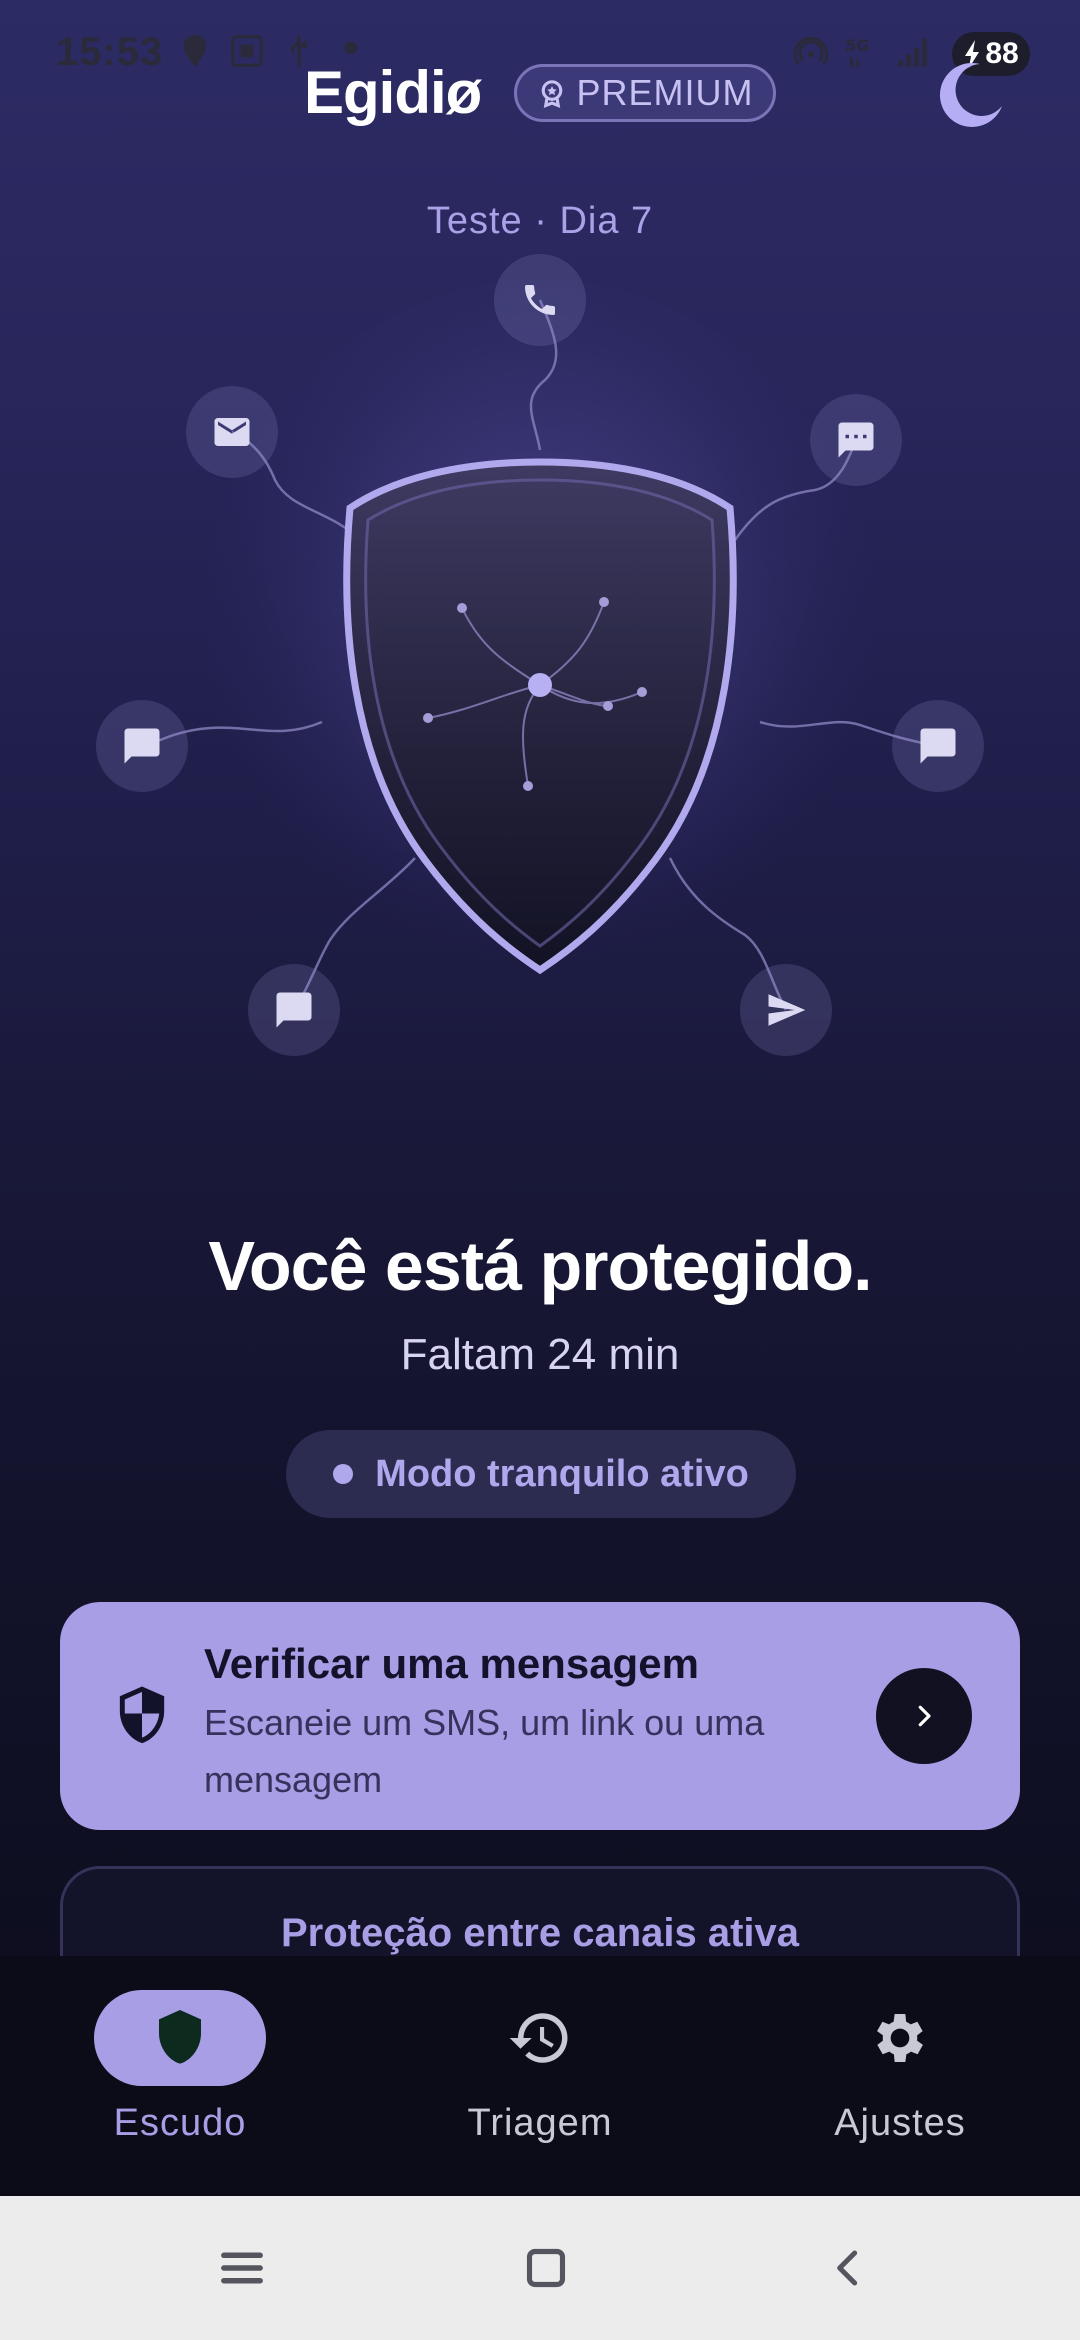  I want to click on quiet-mode-label: Modo tranquilo ativo, so click(562, 1473).